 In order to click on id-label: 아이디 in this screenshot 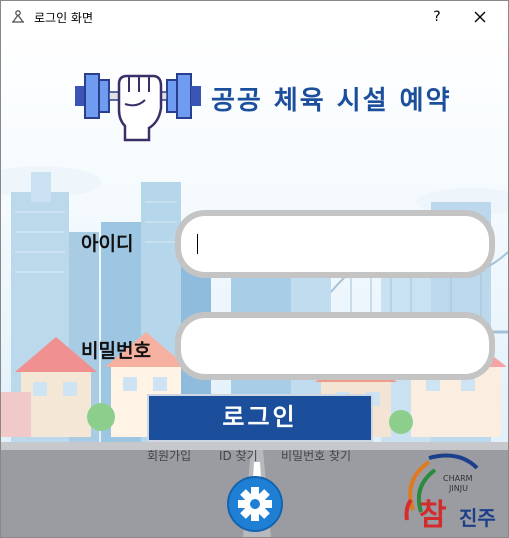, I will do `click(107, 244)`.